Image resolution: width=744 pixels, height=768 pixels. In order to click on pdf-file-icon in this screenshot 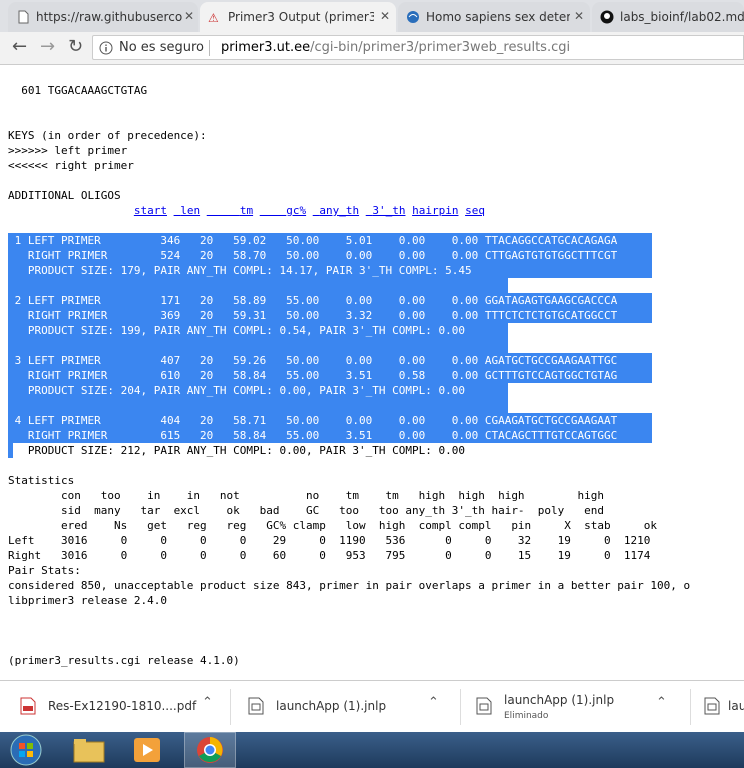, I will do `click(28, 706)`.